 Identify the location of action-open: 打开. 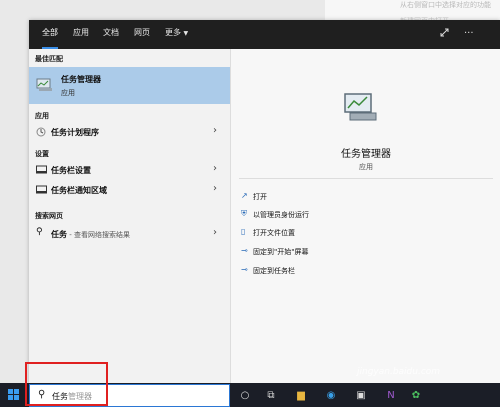
(260, 197).